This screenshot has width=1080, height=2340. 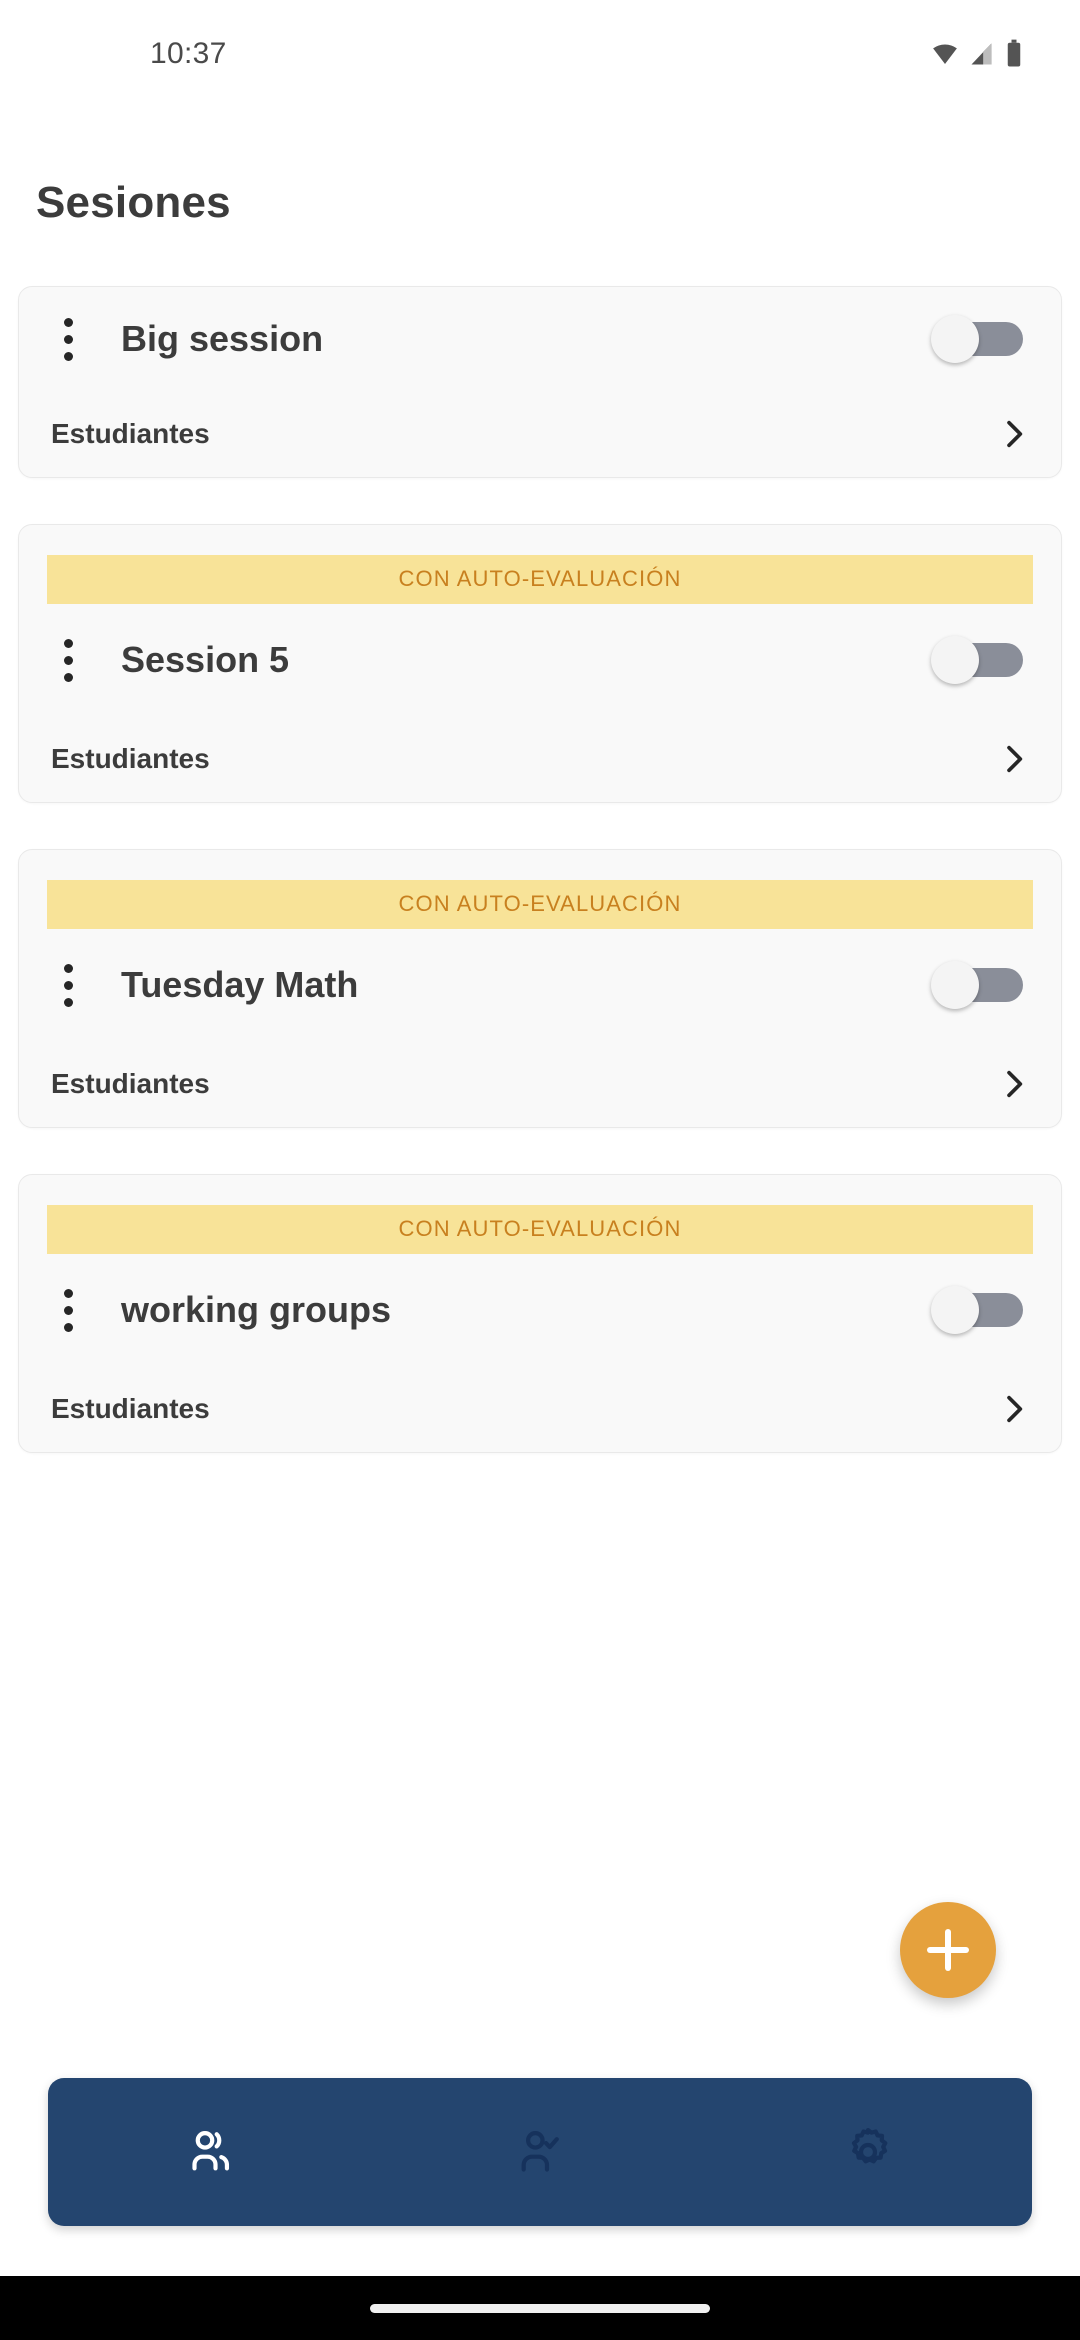 I want to click on nav-item-groups, so click(x=212, y=2152).